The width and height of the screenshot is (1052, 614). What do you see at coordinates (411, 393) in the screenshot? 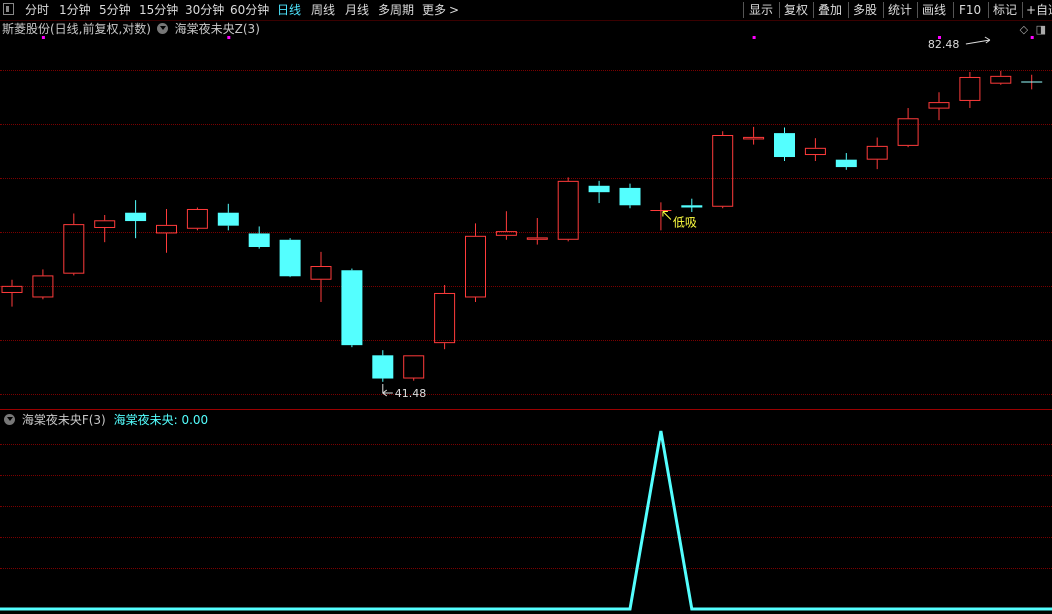
I see `min-price-label: 41.48` at bounding box center [411, 393].